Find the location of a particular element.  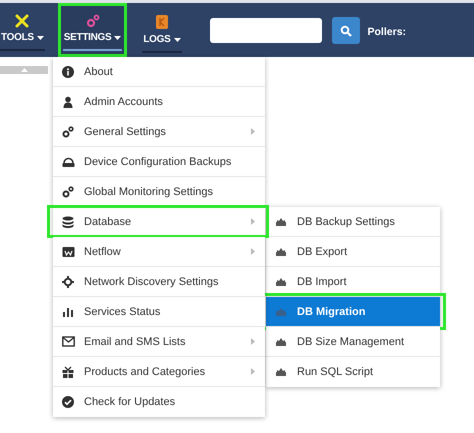

menu-item: Check for Updates is located at coordinates (159, 402).